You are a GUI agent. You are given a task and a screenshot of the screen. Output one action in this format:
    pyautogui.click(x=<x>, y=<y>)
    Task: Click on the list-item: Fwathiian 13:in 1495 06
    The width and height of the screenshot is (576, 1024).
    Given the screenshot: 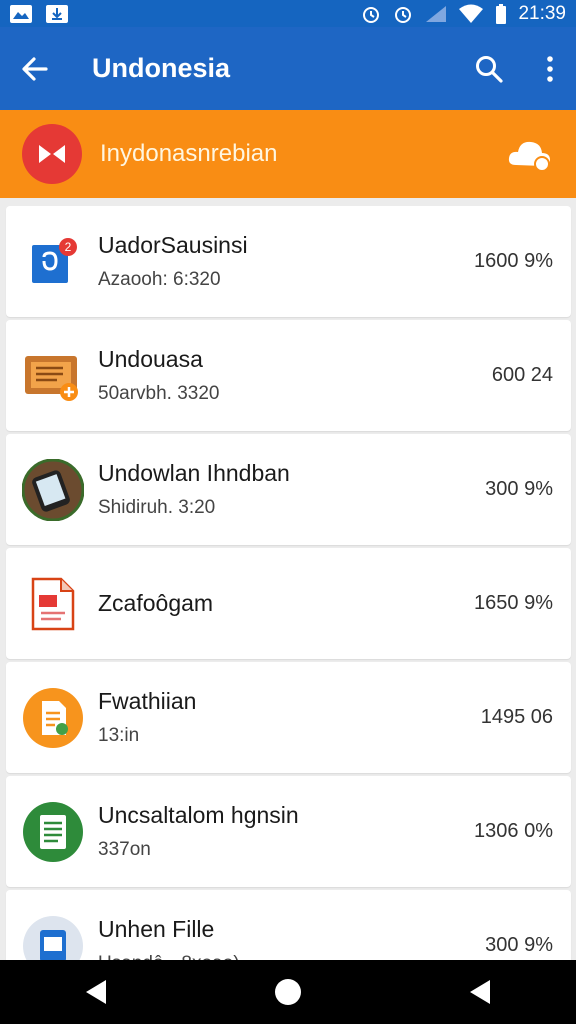 What is the action you would take?
    pyautogui.click(x=288, y=717)
    